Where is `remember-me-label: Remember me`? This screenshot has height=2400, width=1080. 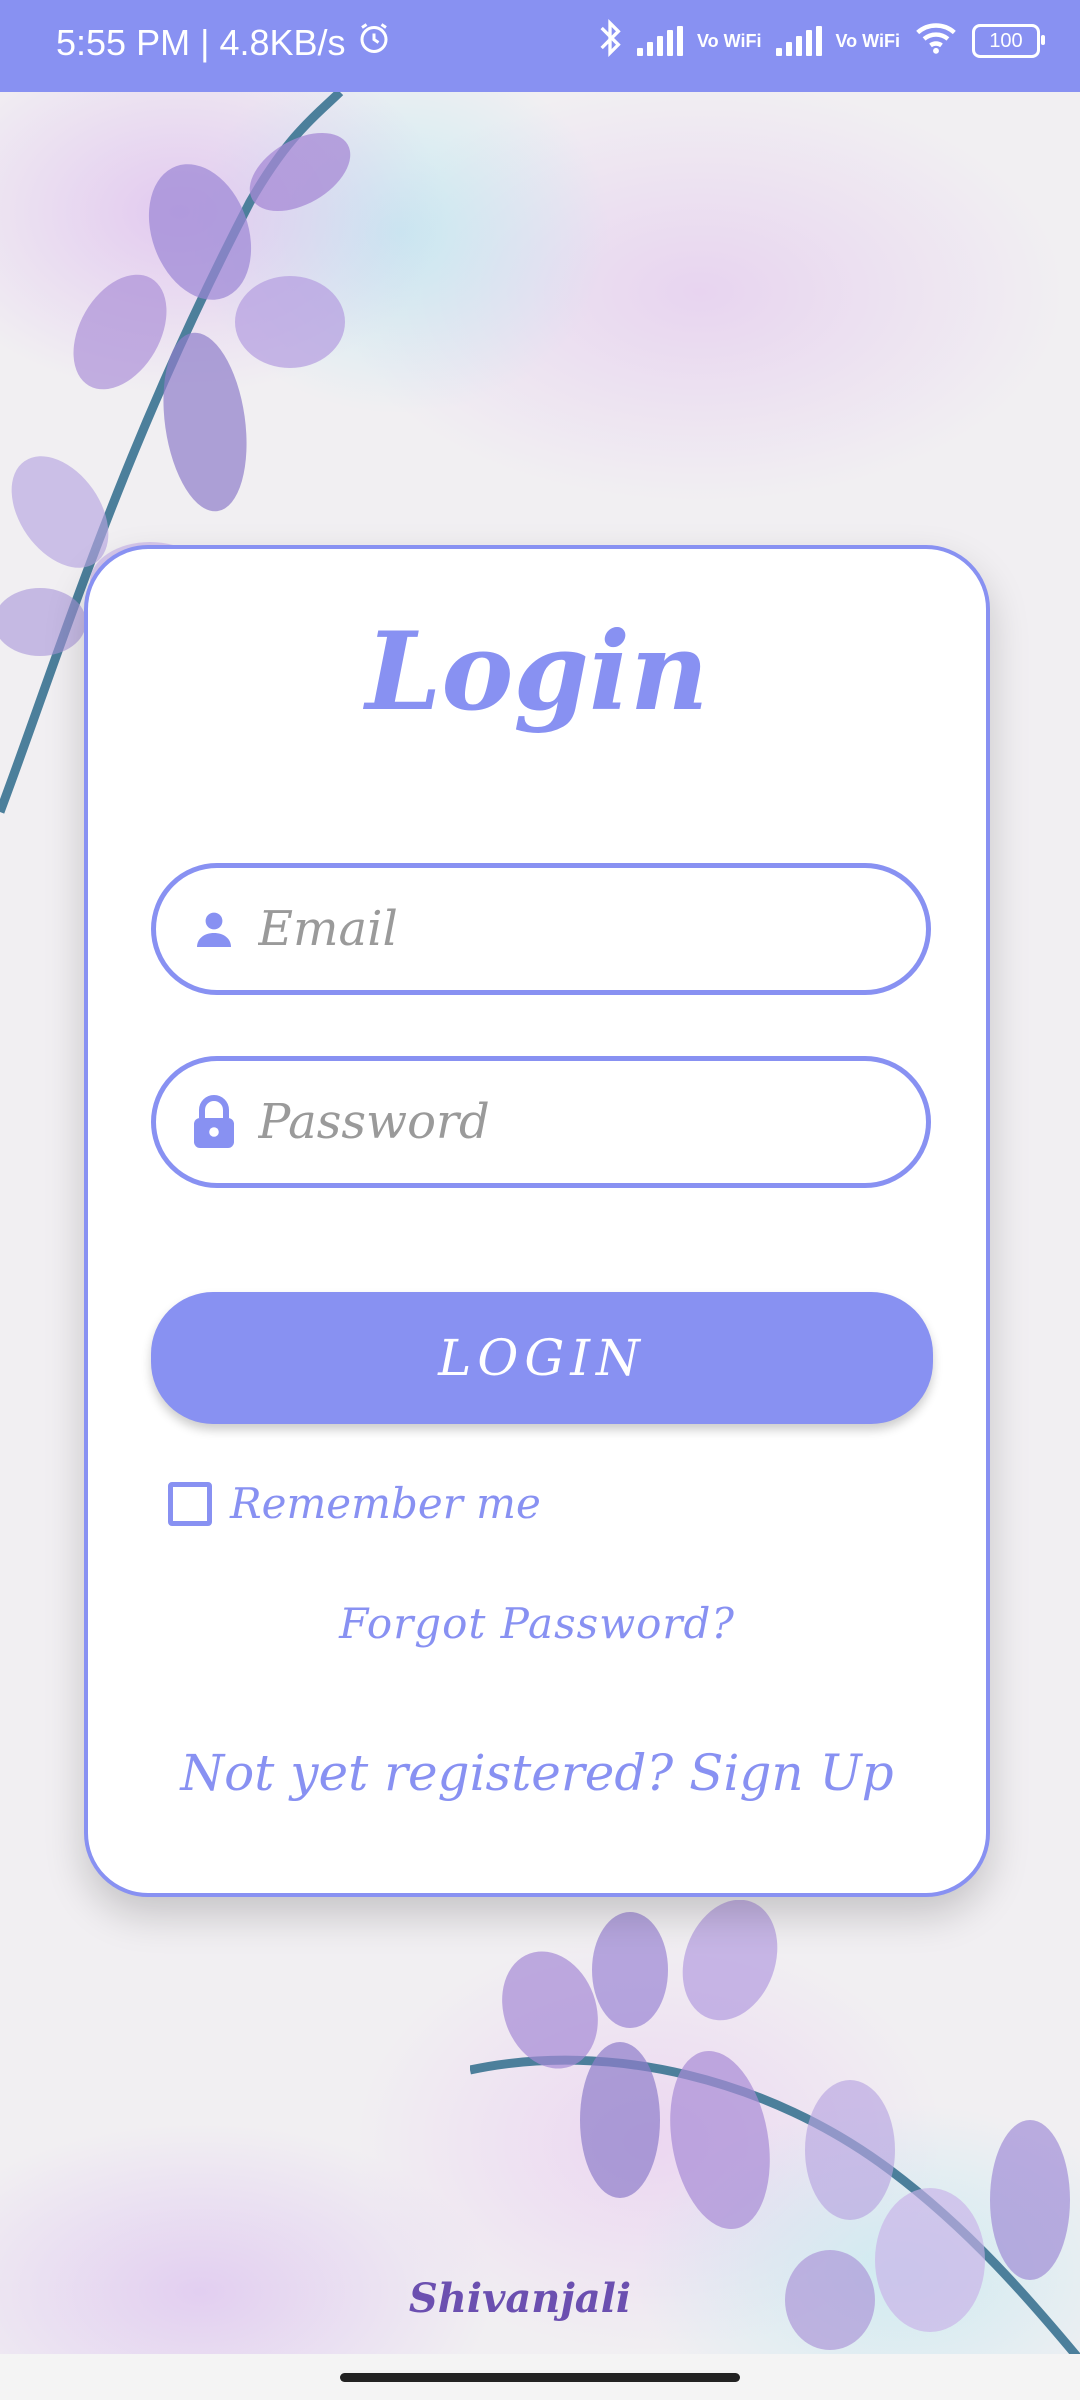 remember-me-label: Remember me is located at coordinates (385, 1503).